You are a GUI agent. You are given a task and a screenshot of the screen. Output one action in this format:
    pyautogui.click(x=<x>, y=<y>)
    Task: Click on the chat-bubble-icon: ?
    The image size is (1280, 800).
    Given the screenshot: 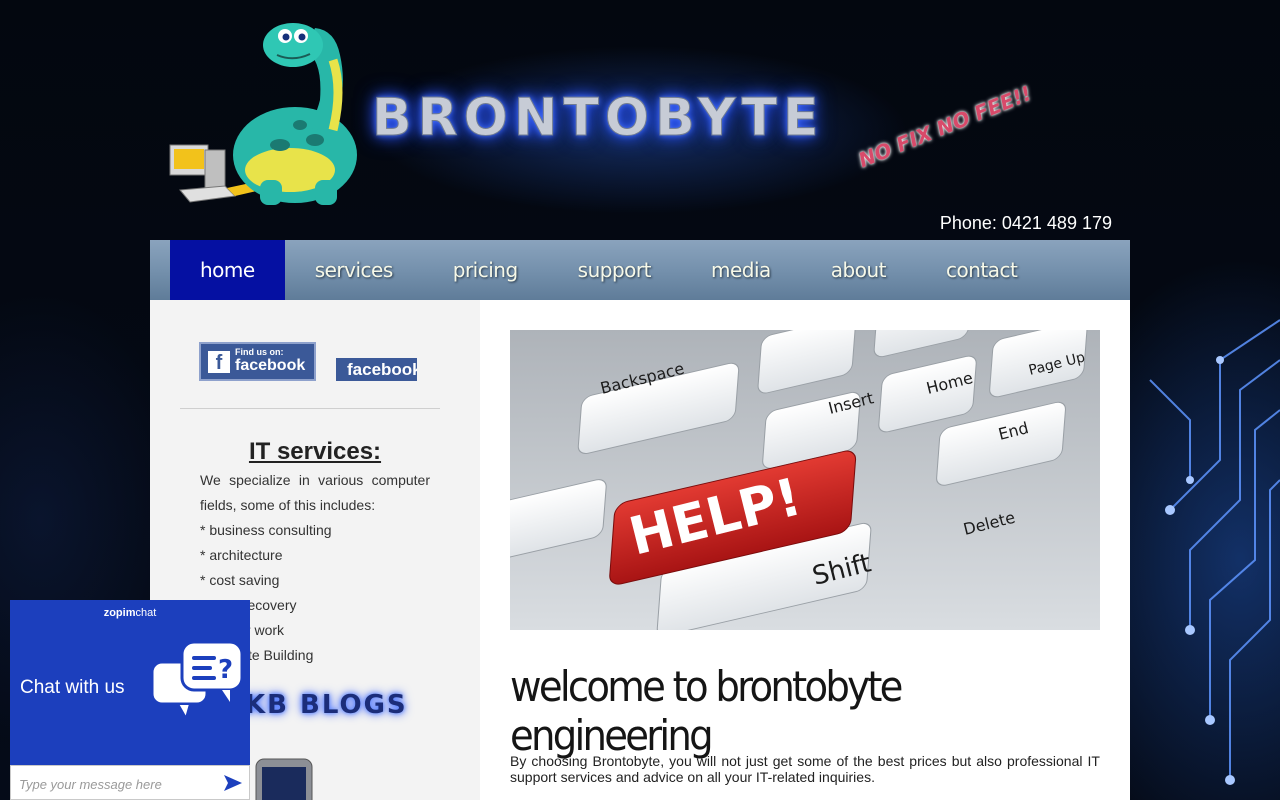 What is the action you would take?
    pyautogui.click(x=197, y=682)
    